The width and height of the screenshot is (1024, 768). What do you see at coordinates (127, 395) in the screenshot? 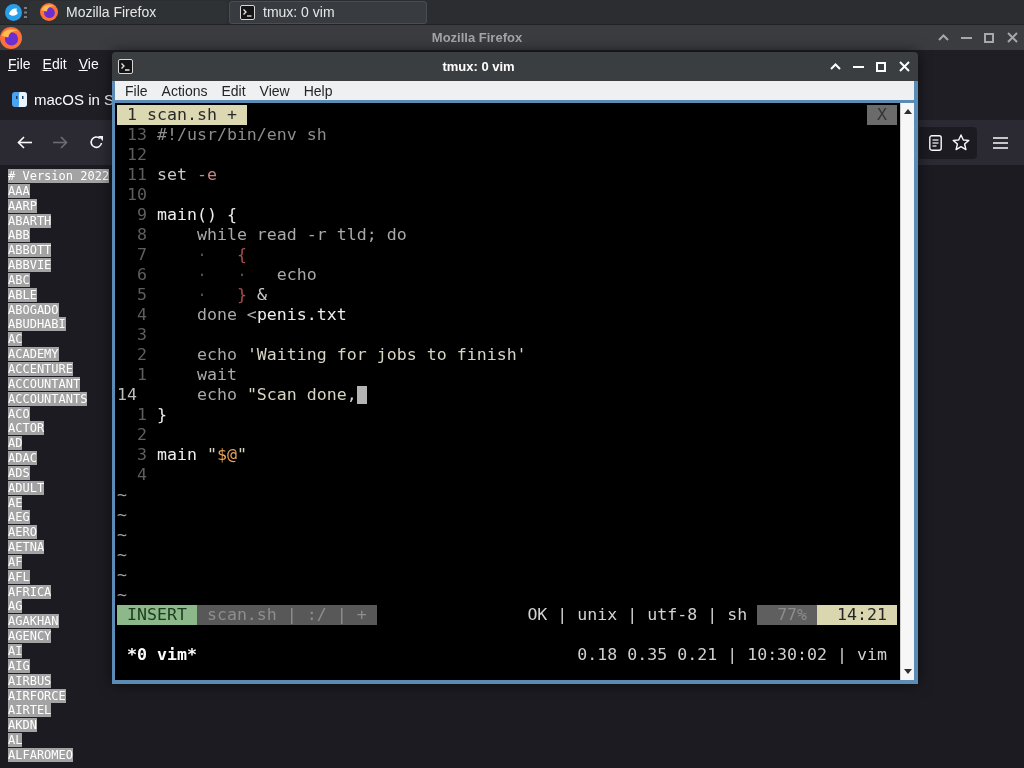
I see `line-number: 14` at bounding box center [127, 395].